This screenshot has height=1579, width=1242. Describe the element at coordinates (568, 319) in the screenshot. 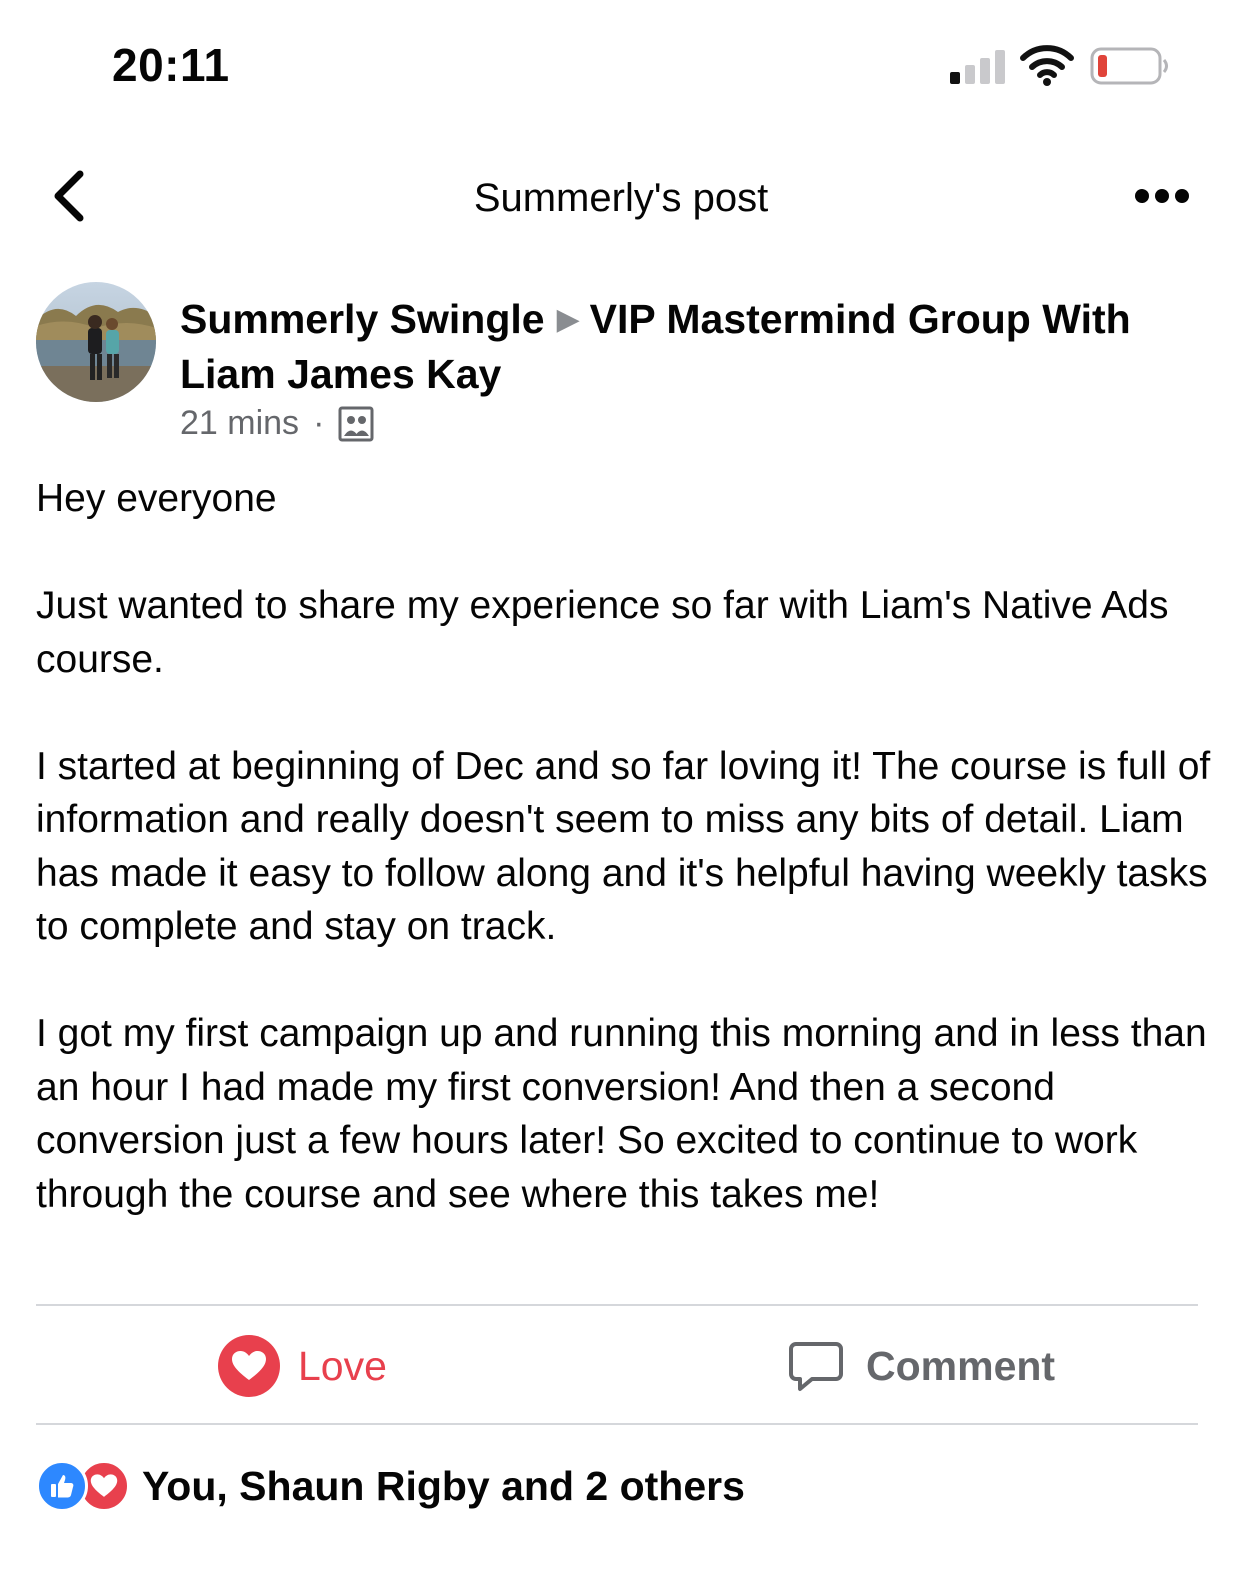

I see `triangle-right-icon: ▶` at that location.